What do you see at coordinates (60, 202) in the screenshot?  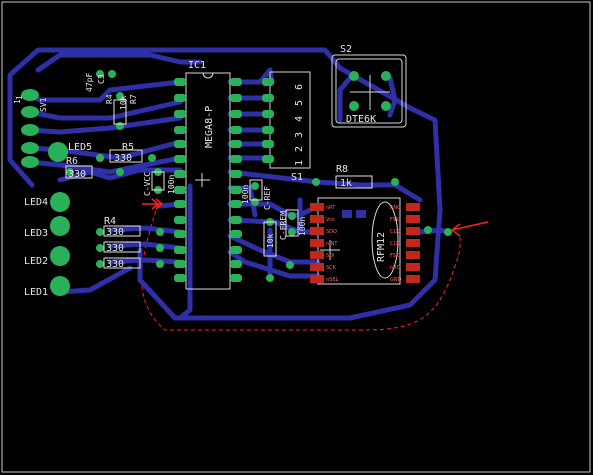 I see `led4-pad` at bounding box center [60, 202].